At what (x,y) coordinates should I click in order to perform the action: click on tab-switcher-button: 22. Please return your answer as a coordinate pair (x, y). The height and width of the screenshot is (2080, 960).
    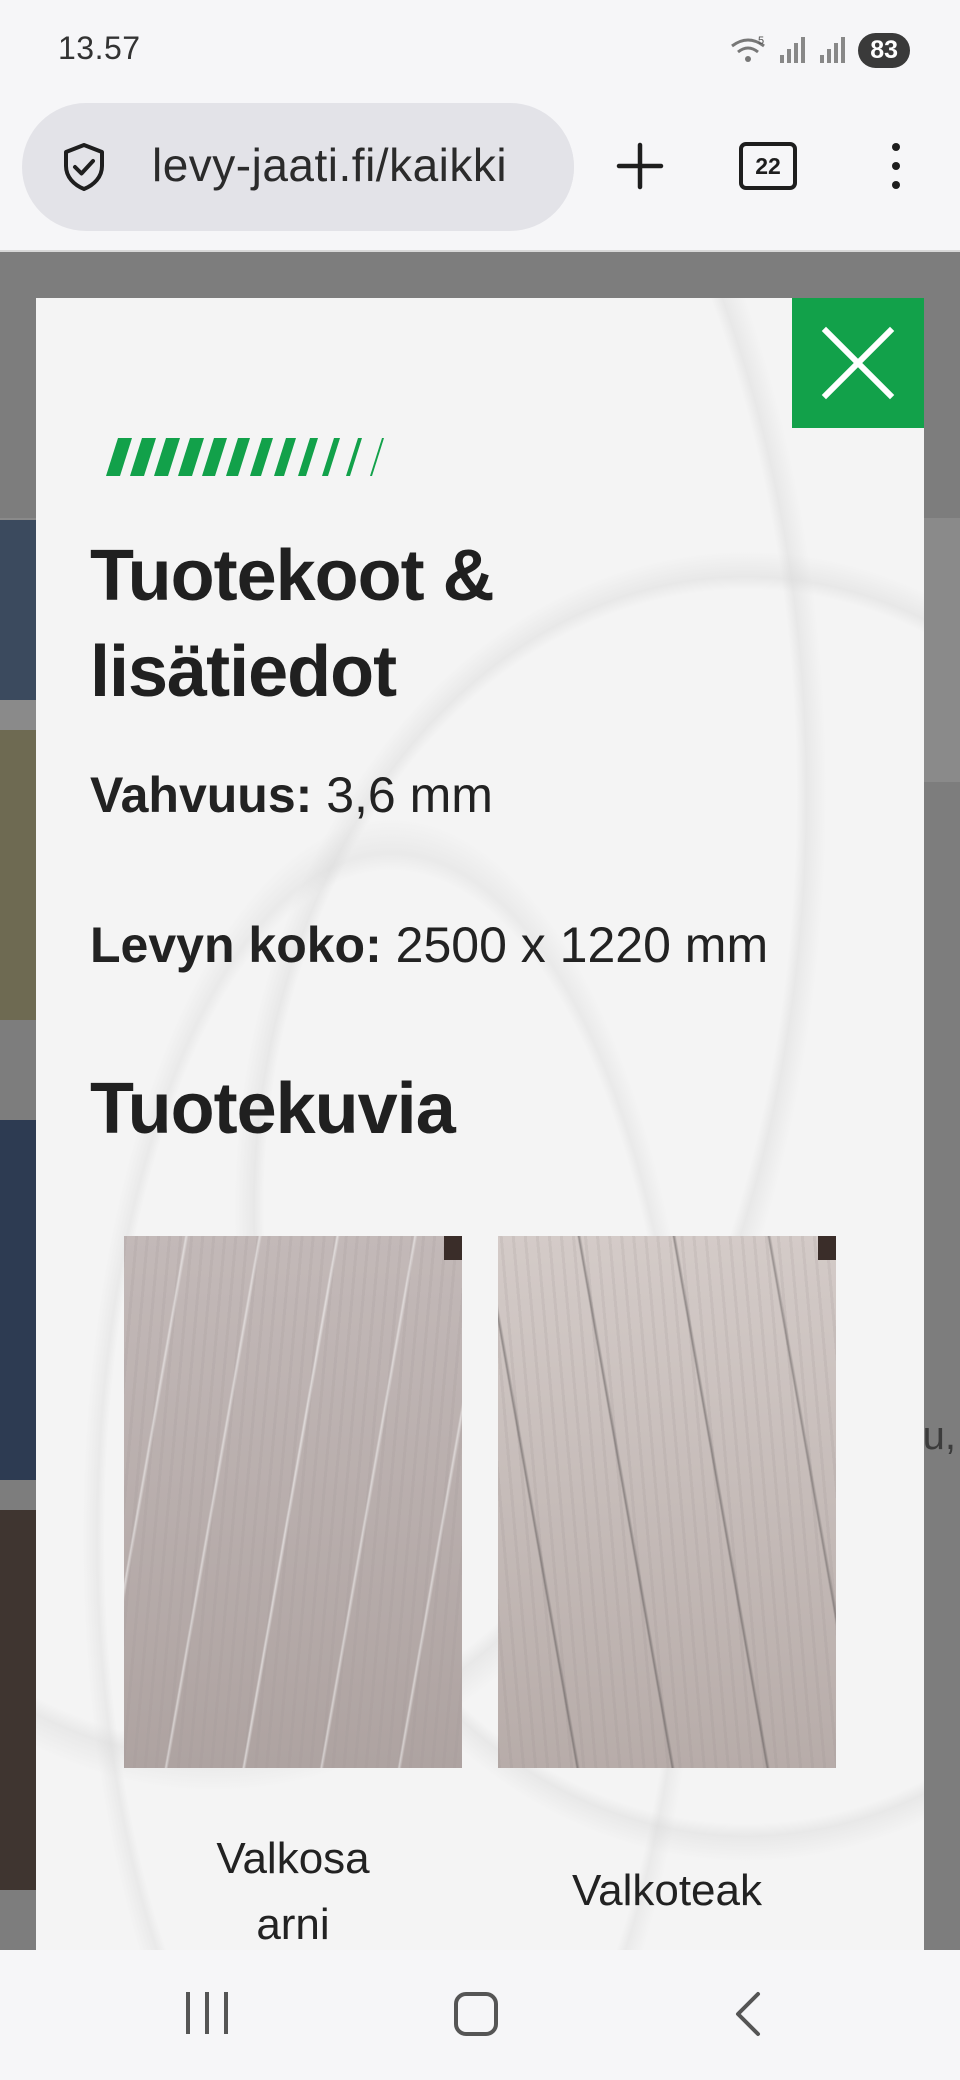
    Looking at the image, I should click on (768, 166).